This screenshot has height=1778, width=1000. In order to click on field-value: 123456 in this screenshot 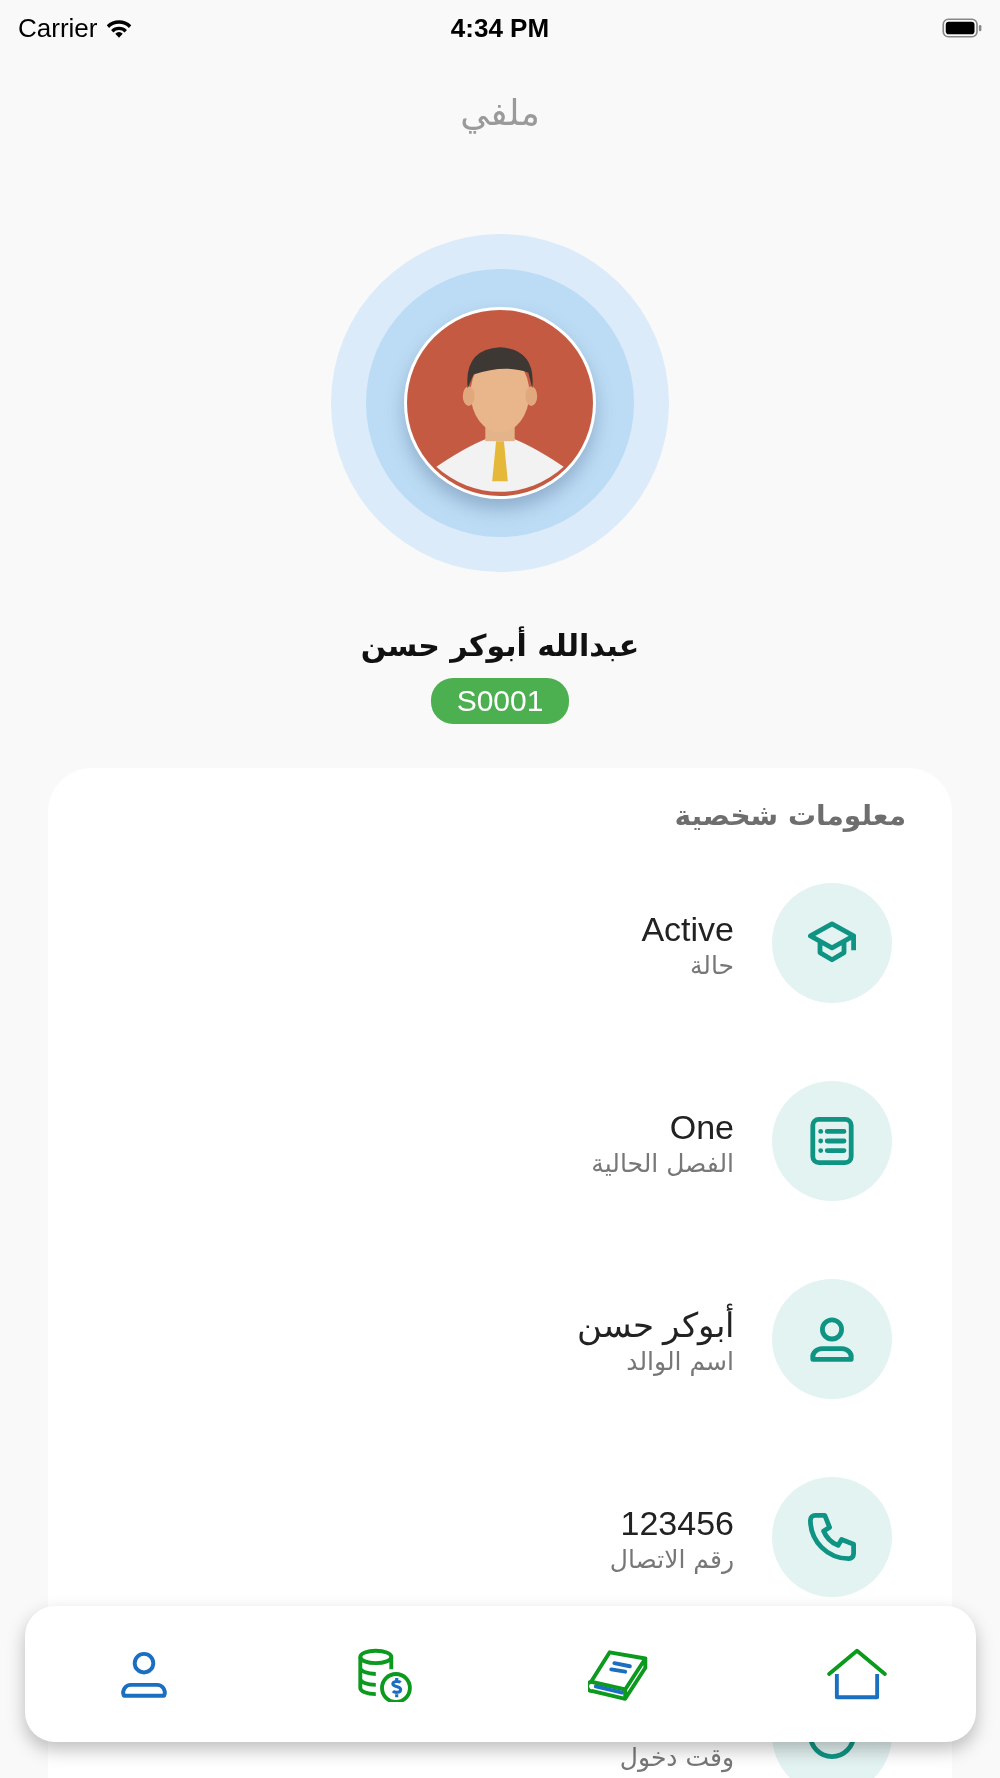, I will do `click(676, 1523)`.